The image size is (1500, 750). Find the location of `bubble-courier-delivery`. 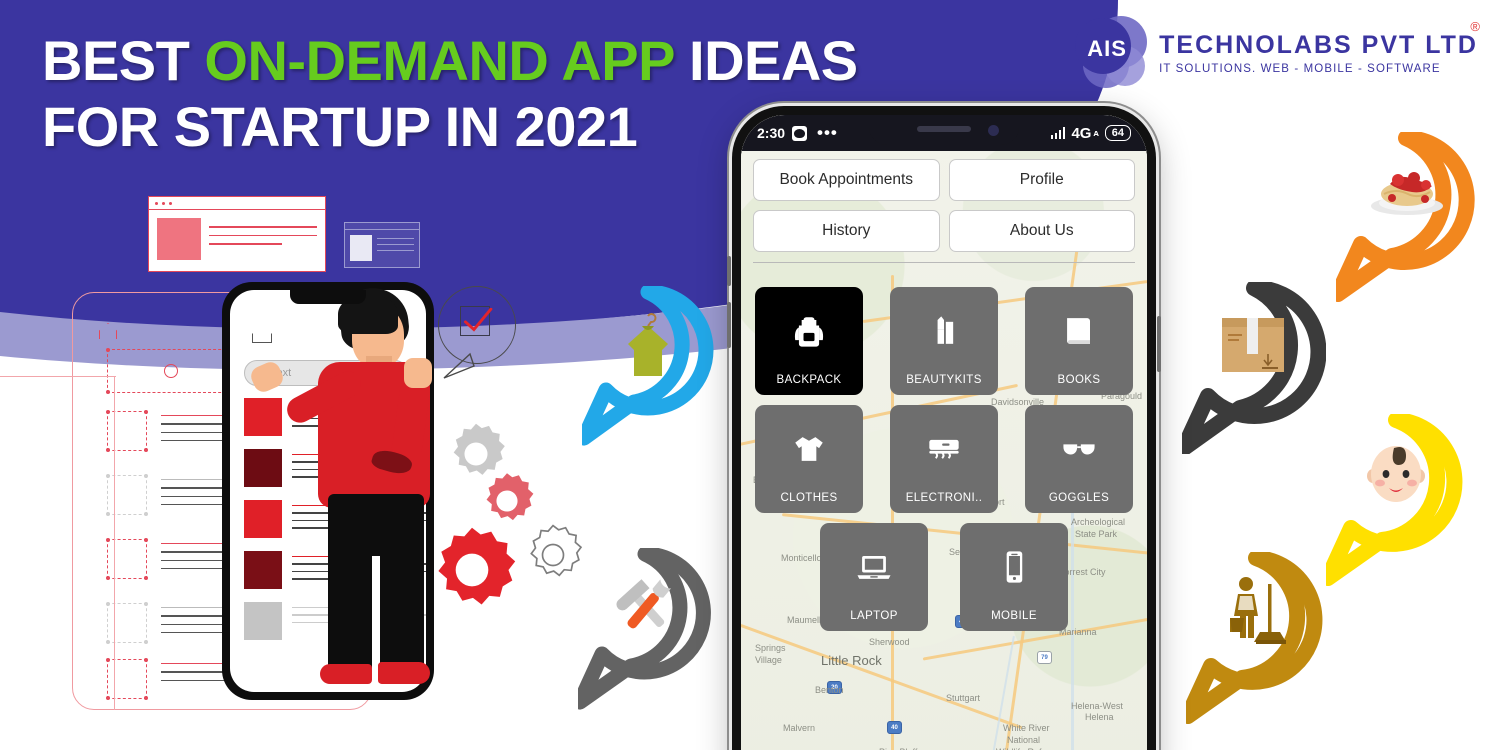

bubble-courier-delivery is located at coordinates (1254, 368).